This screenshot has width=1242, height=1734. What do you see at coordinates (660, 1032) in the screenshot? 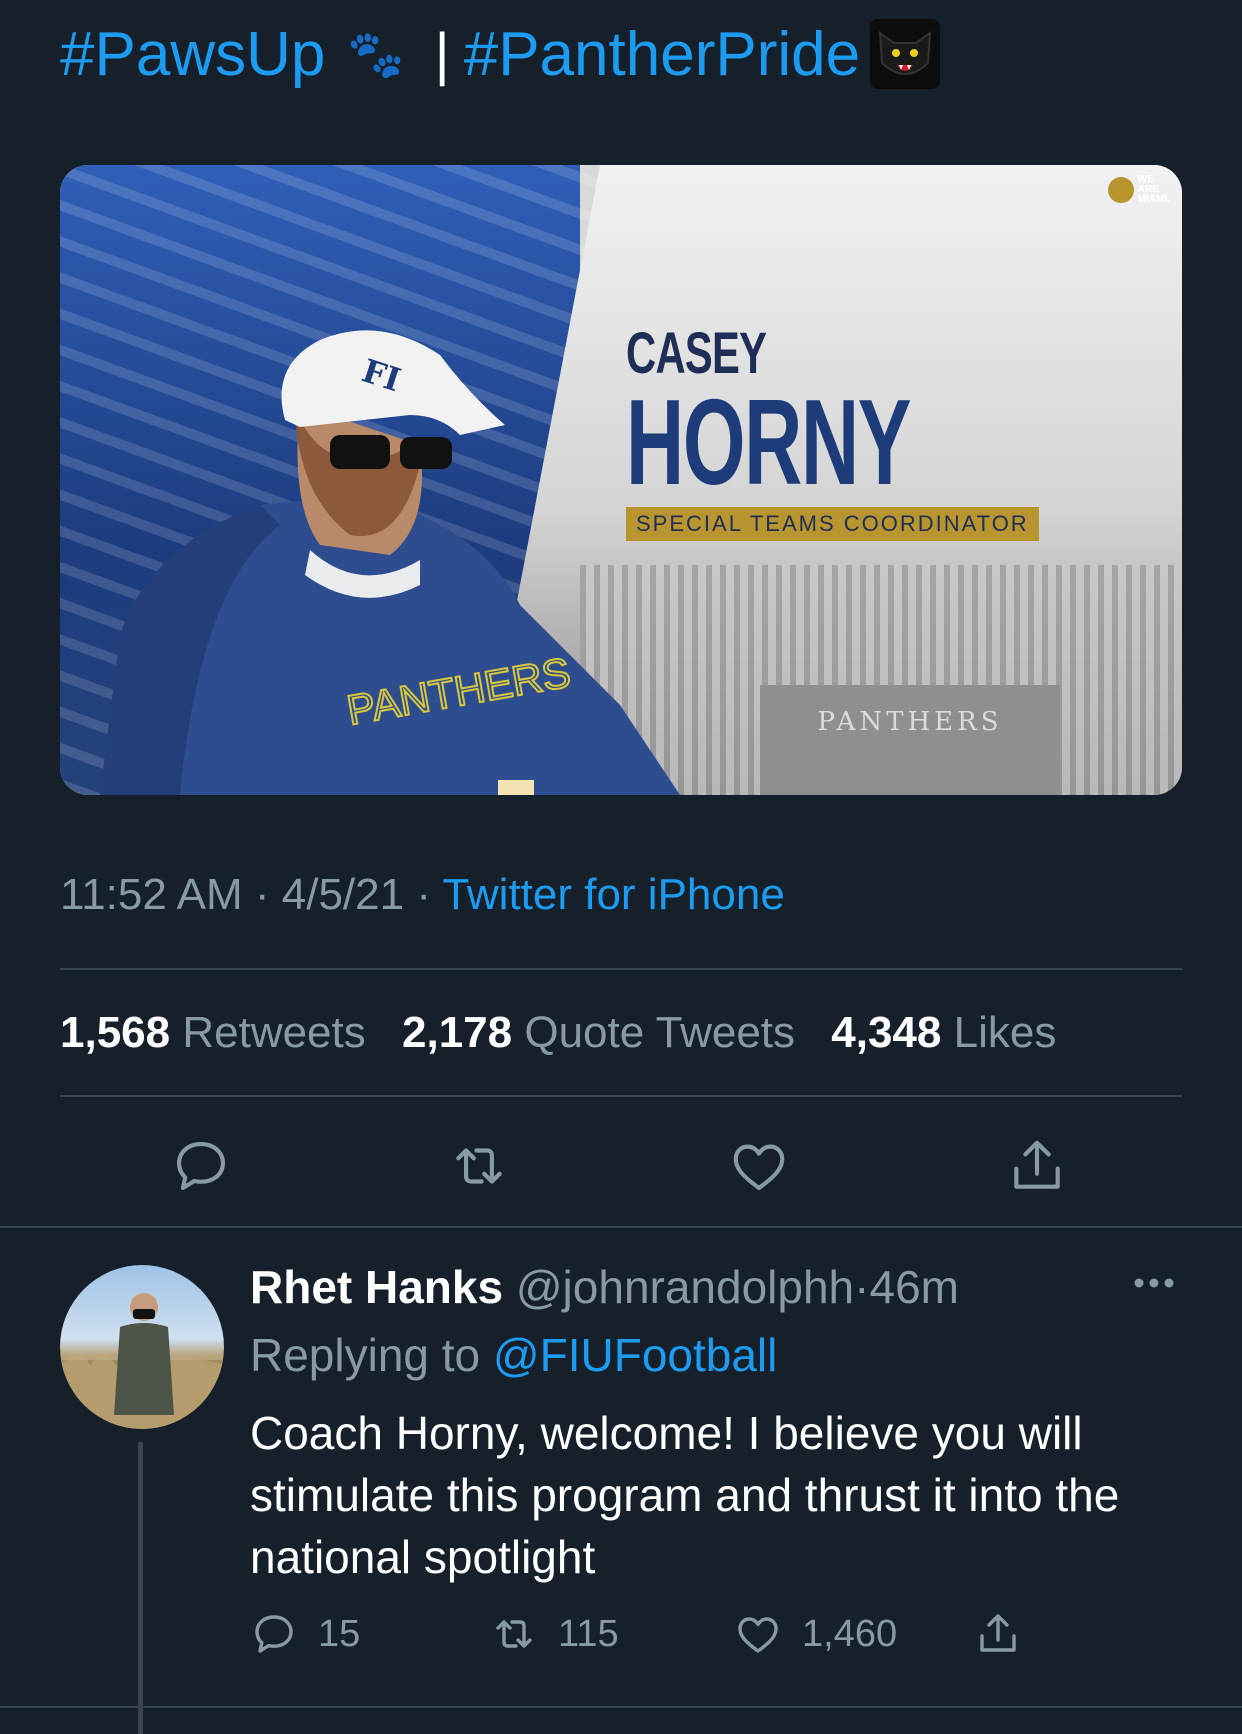
I see `quotes-label: Quote Tweets` at bounding box center [660, 1032].